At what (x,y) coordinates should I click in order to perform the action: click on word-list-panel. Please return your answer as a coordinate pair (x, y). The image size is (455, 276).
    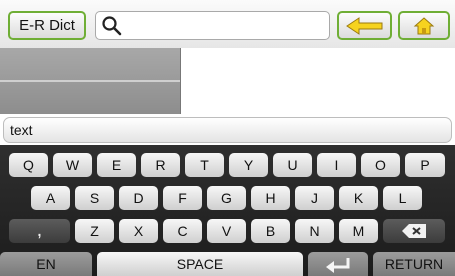
    Looking at the image, I should click on (90, 81).